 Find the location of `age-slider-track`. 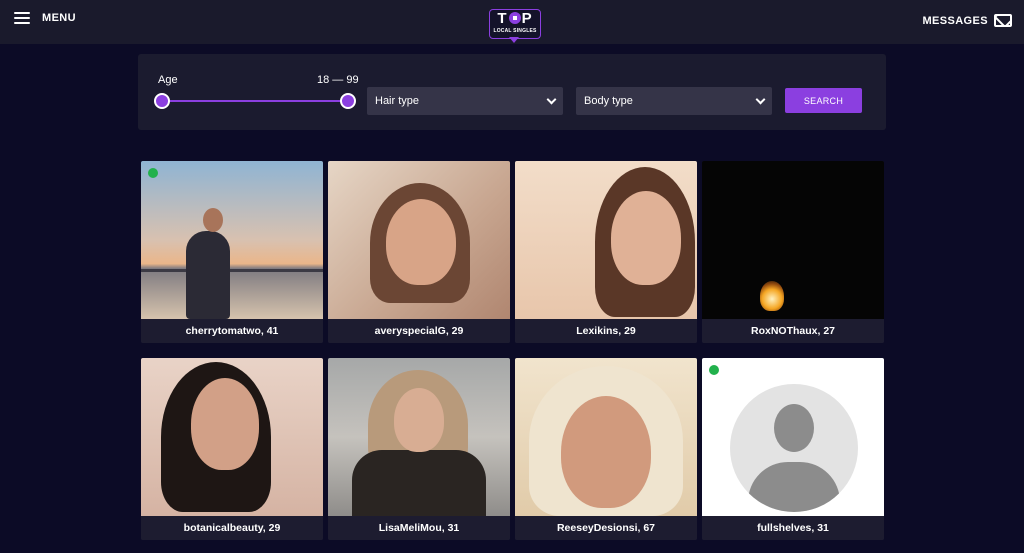

age-slider-track is located at coordinates (255, 101).